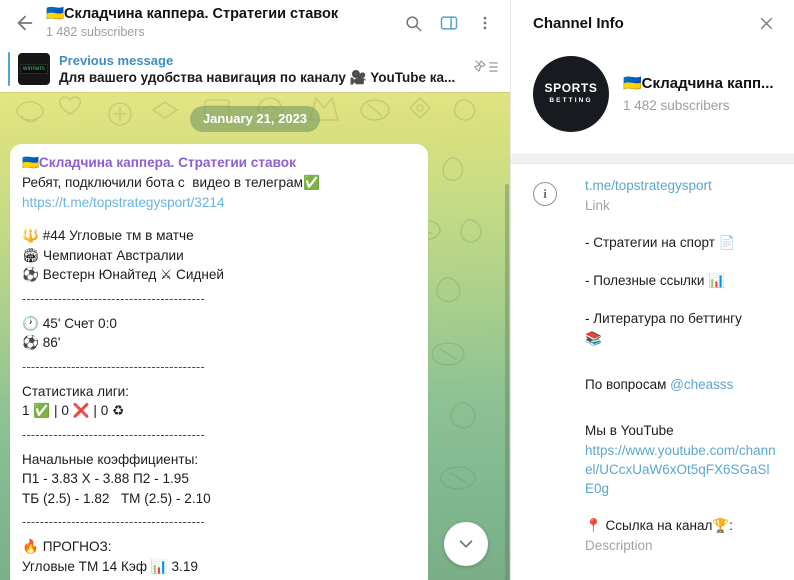 The image size is (794, 580). What do you see at coordinates (449, 23) in the screenshot?
I see `side-panel-icon` at bounding box center [449, 23].